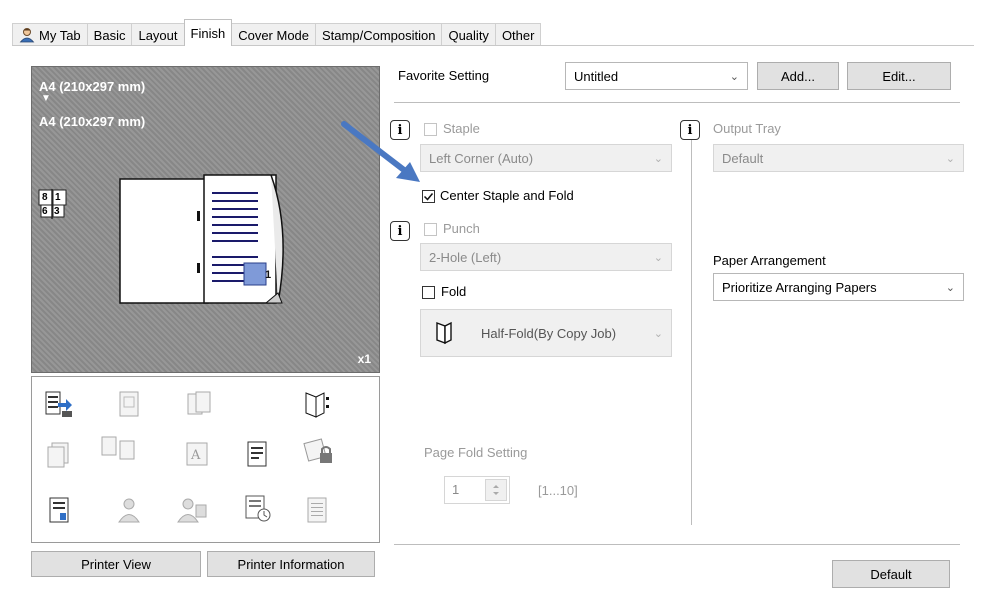  Describe the element at coordinates (444, 75) in the screenshot. I see `favorite-setting-label: Favorite Setting` at that location.